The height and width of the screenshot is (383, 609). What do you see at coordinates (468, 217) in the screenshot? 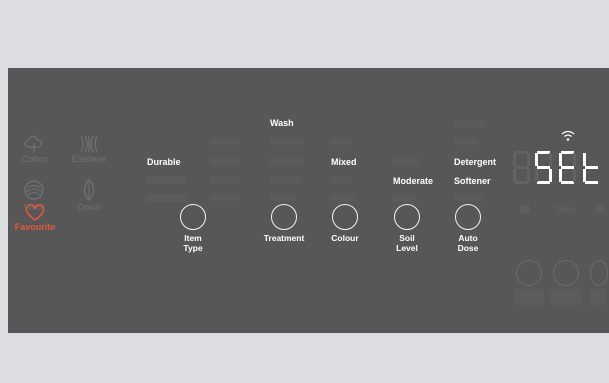
I see `auto-dose-button` at bounding box center [468, 217].